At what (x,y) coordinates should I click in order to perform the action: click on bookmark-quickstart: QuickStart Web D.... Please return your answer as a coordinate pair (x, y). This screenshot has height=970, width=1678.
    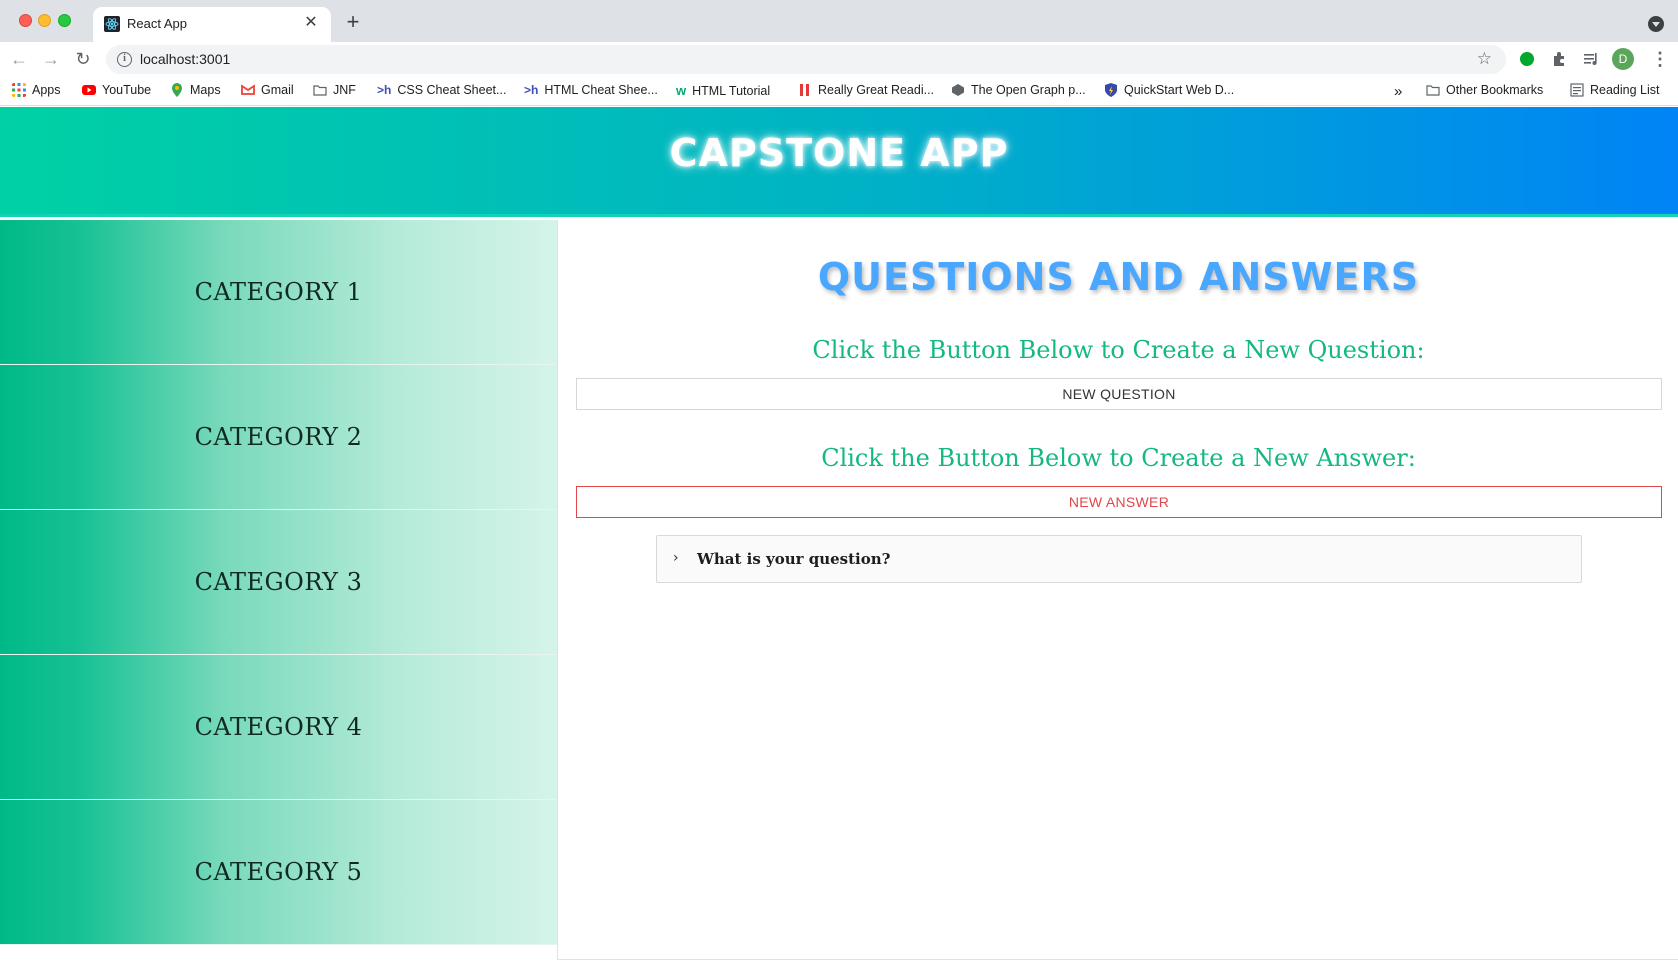
    Looking at the image, I should click on (1169, 90).